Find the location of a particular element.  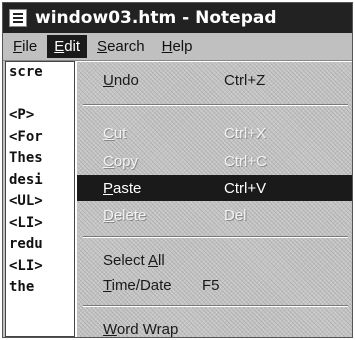

menu-item-cut-shortcut: Ctrl+X is located at coordinates (245, 133).